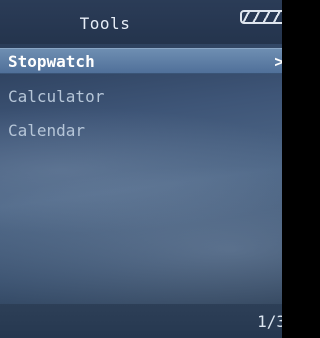 The image size is (320, 338). Describe the element at coordinates (261, 17) in the screenshot. I see `battery-icon` at that location.